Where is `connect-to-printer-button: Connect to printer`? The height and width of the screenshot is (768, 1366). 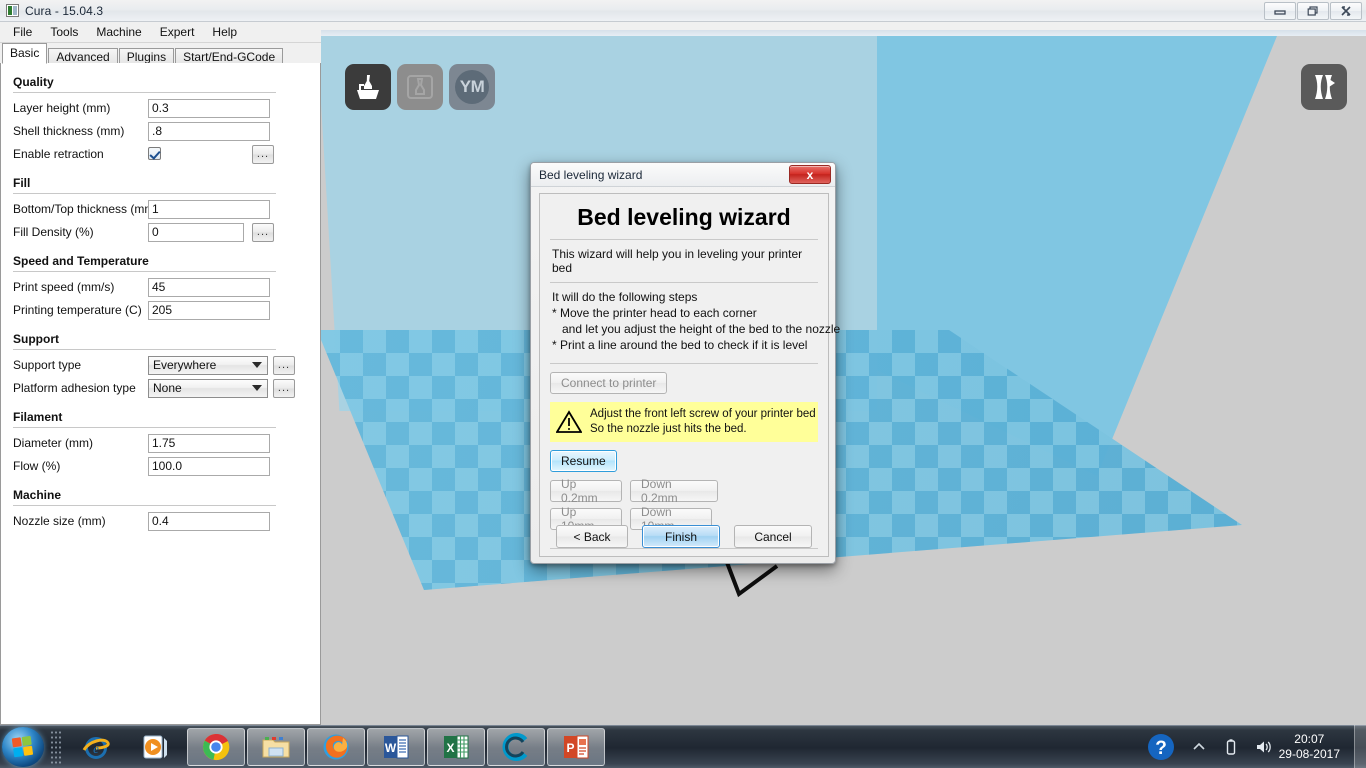
connect-to-printer-button: Connect to printer is located at coordinates (609, 383).